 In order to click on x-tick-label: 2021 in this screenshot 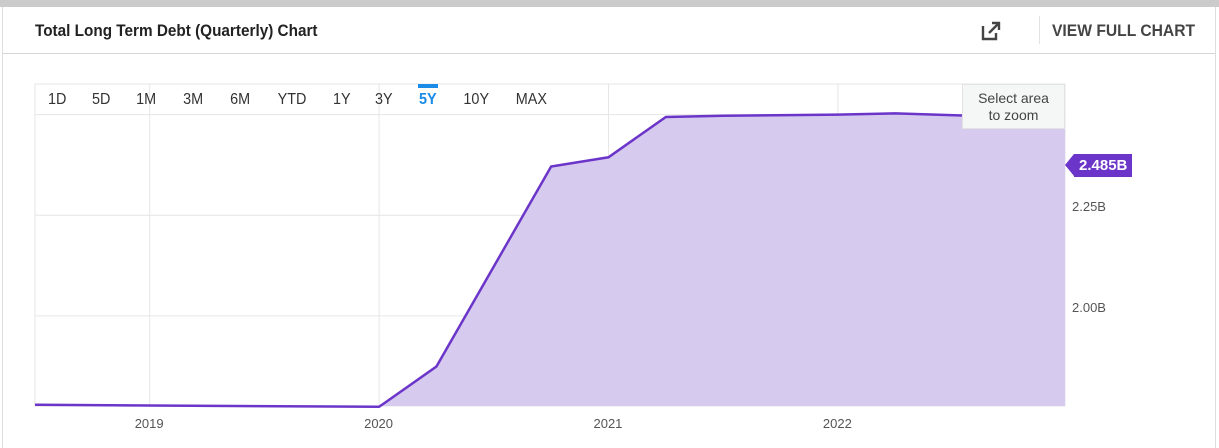, I will do `click(608, 423)`.